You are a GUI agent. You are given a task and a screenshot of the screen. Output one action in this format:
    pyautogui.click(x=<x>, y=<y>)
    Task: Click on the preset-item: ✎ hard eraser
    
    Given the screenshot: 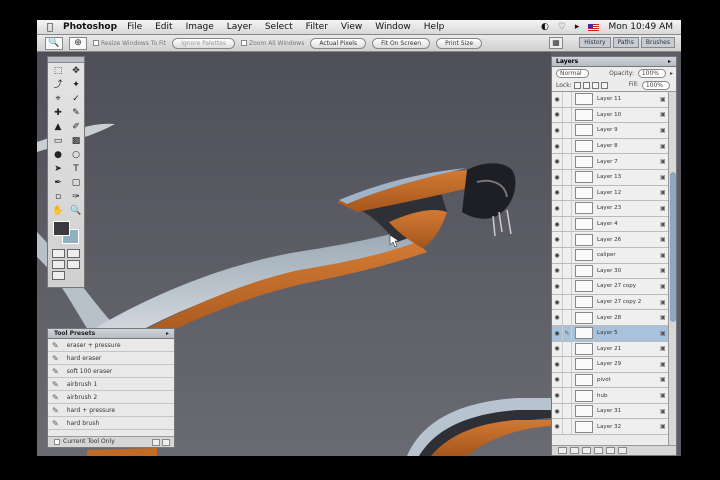 What is the action you would take?
    pyautogui.click(x=111, y=358)
    